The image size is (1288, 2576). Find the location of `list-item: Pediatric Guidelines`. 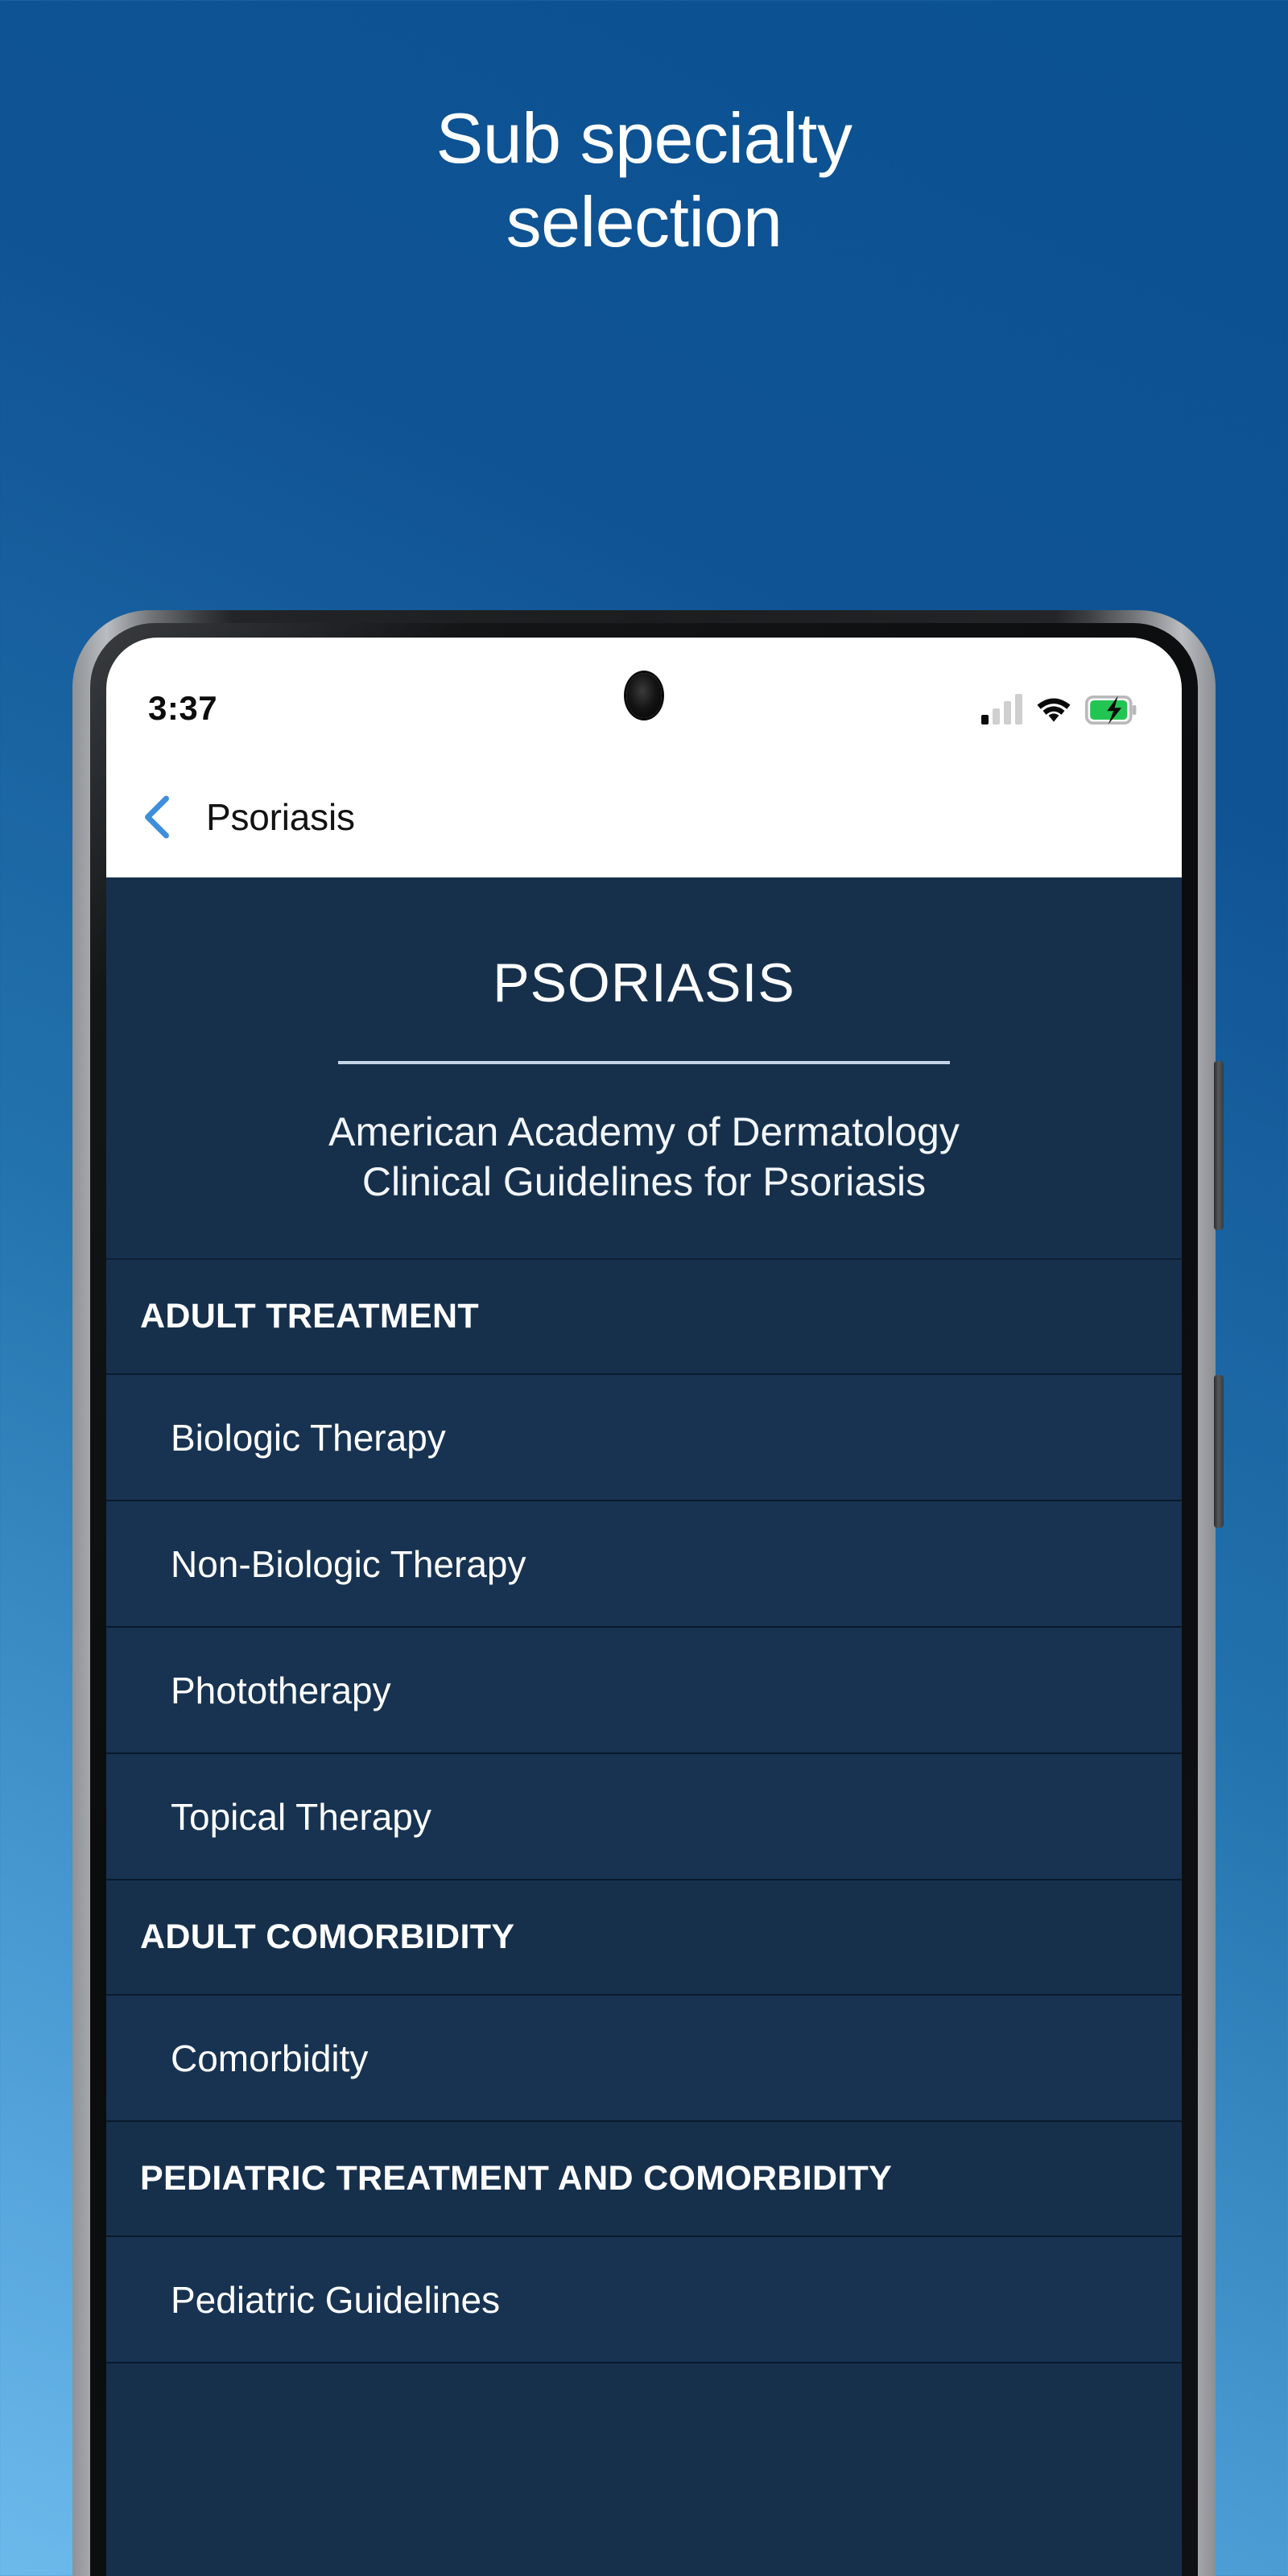

list-item: Pediatric Guidelines is located at coordinates (644, 2300).